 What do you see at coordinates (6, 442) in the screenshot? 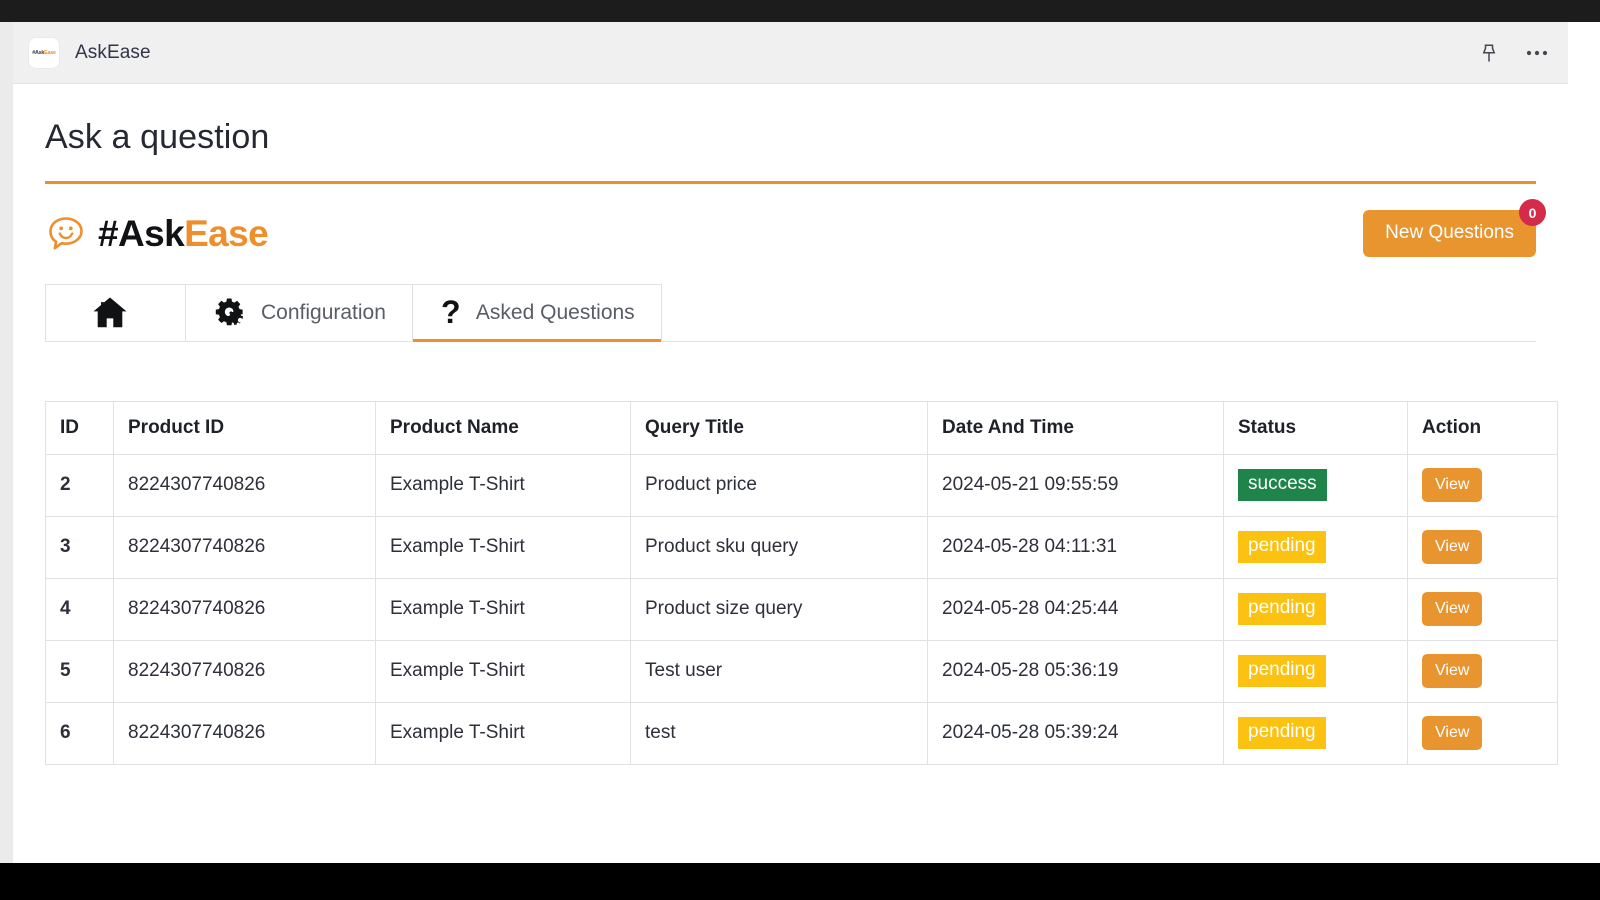
I see `window-left-gutter` at bounding box center [6, 442].